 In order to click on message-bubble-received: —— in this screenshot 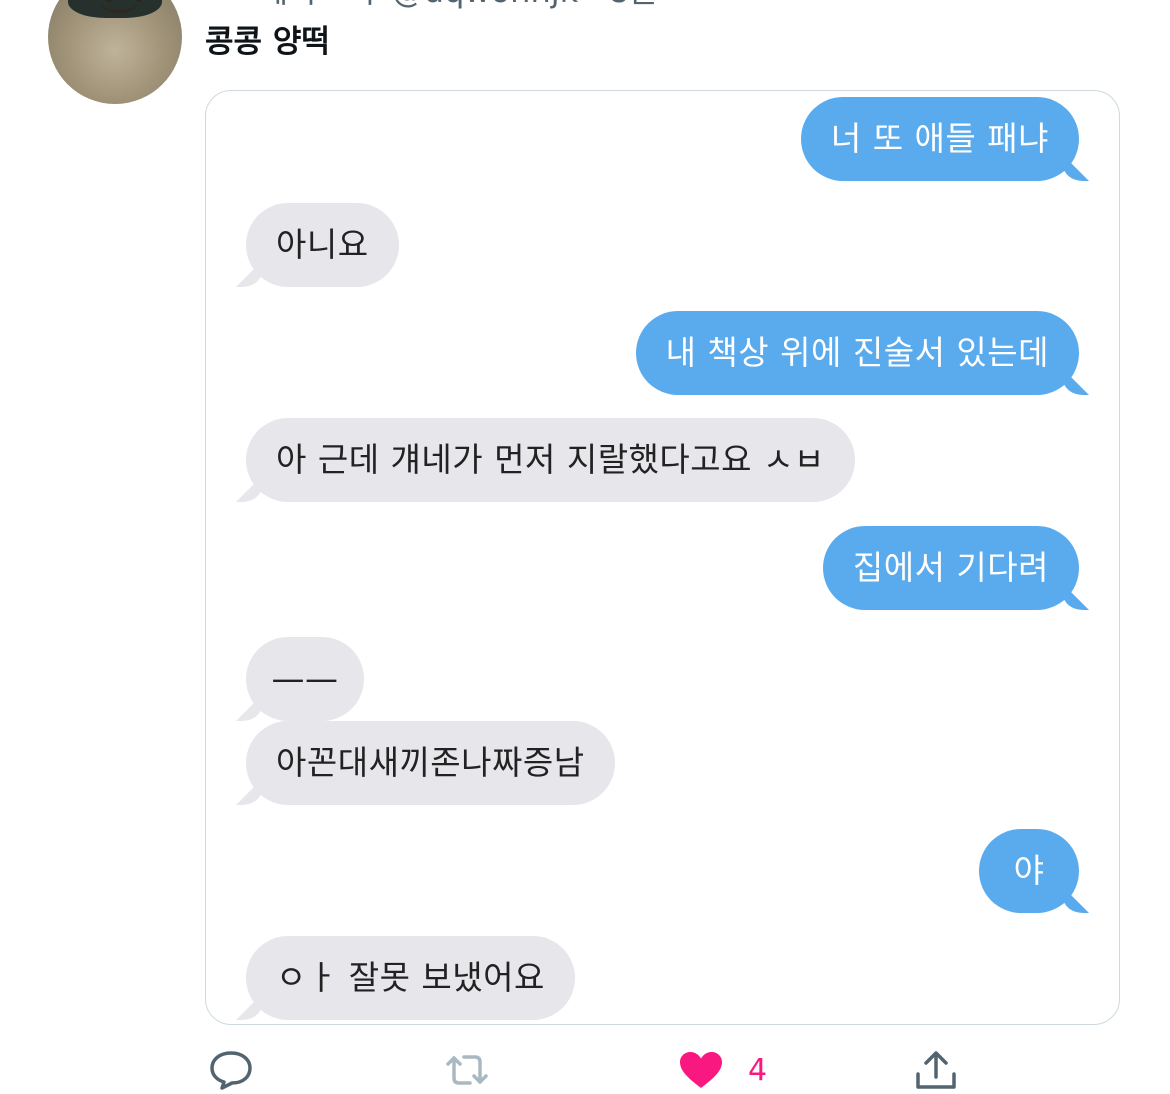, I will do `click(305, 679)`.